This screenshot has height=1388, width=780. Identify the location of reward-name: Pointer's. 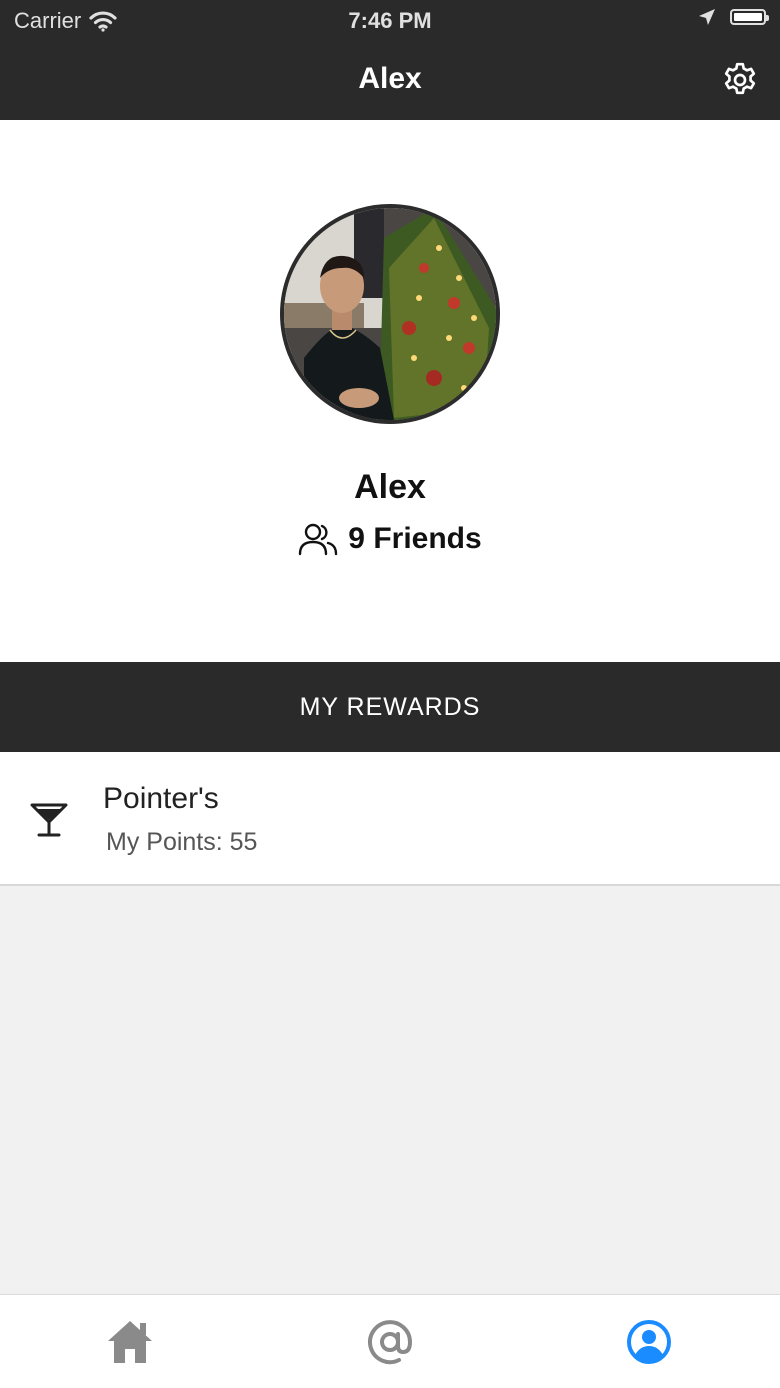
(161, 798).